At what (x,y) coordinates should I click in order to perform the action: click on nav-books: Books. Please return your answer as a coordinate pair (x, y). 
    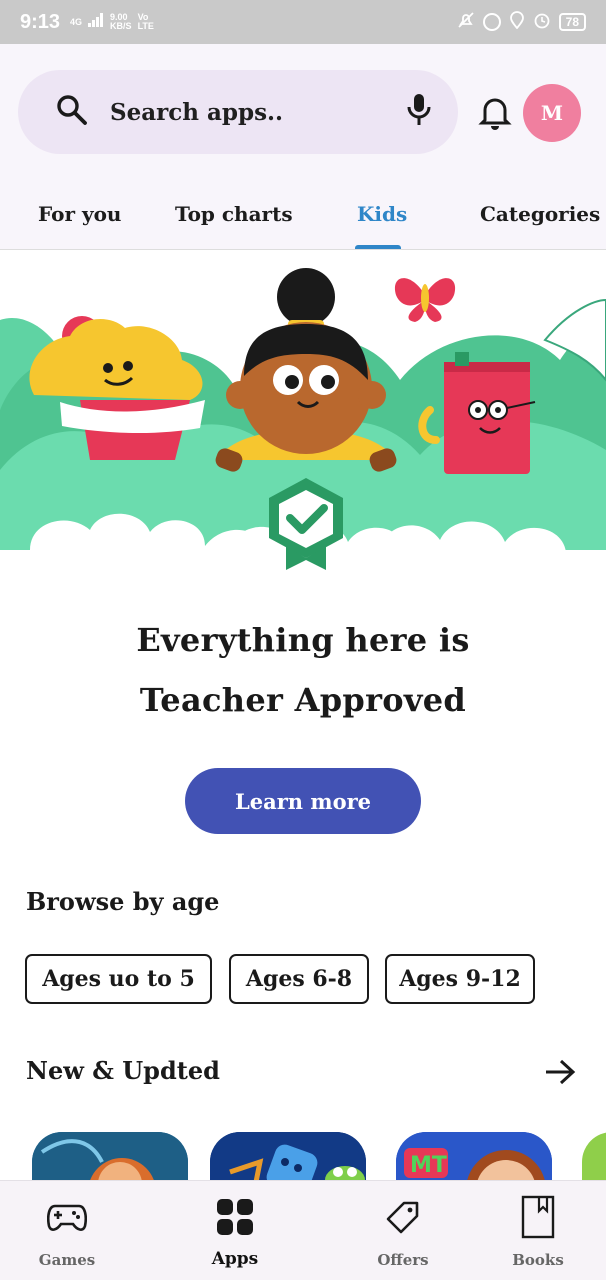
    Looking at the image, I should click on (538, 1230).